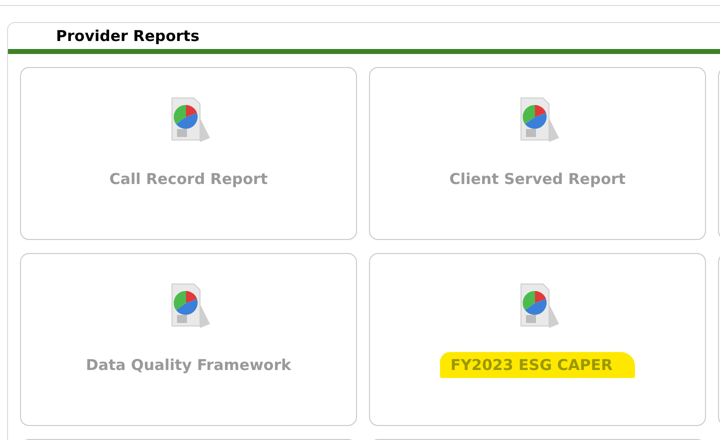  I want to click on panel-title: Provider Reports, so click(128, 36).